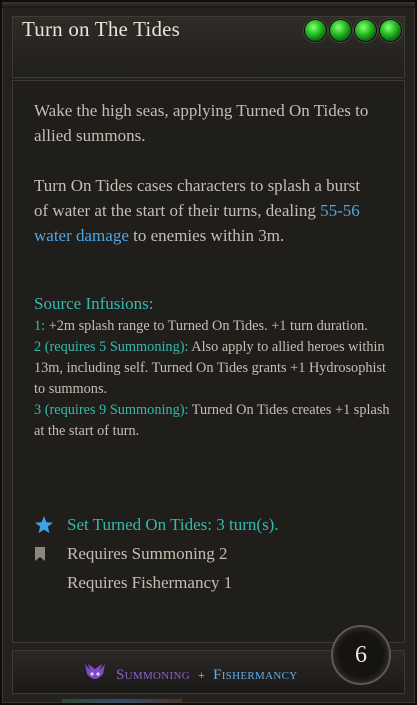 The height and width of the screenshot is (705, 417). Describe the element at coordinates (147, 553) in the screenshot. I see `requirement-text: Requires Summoning 2` at that location.